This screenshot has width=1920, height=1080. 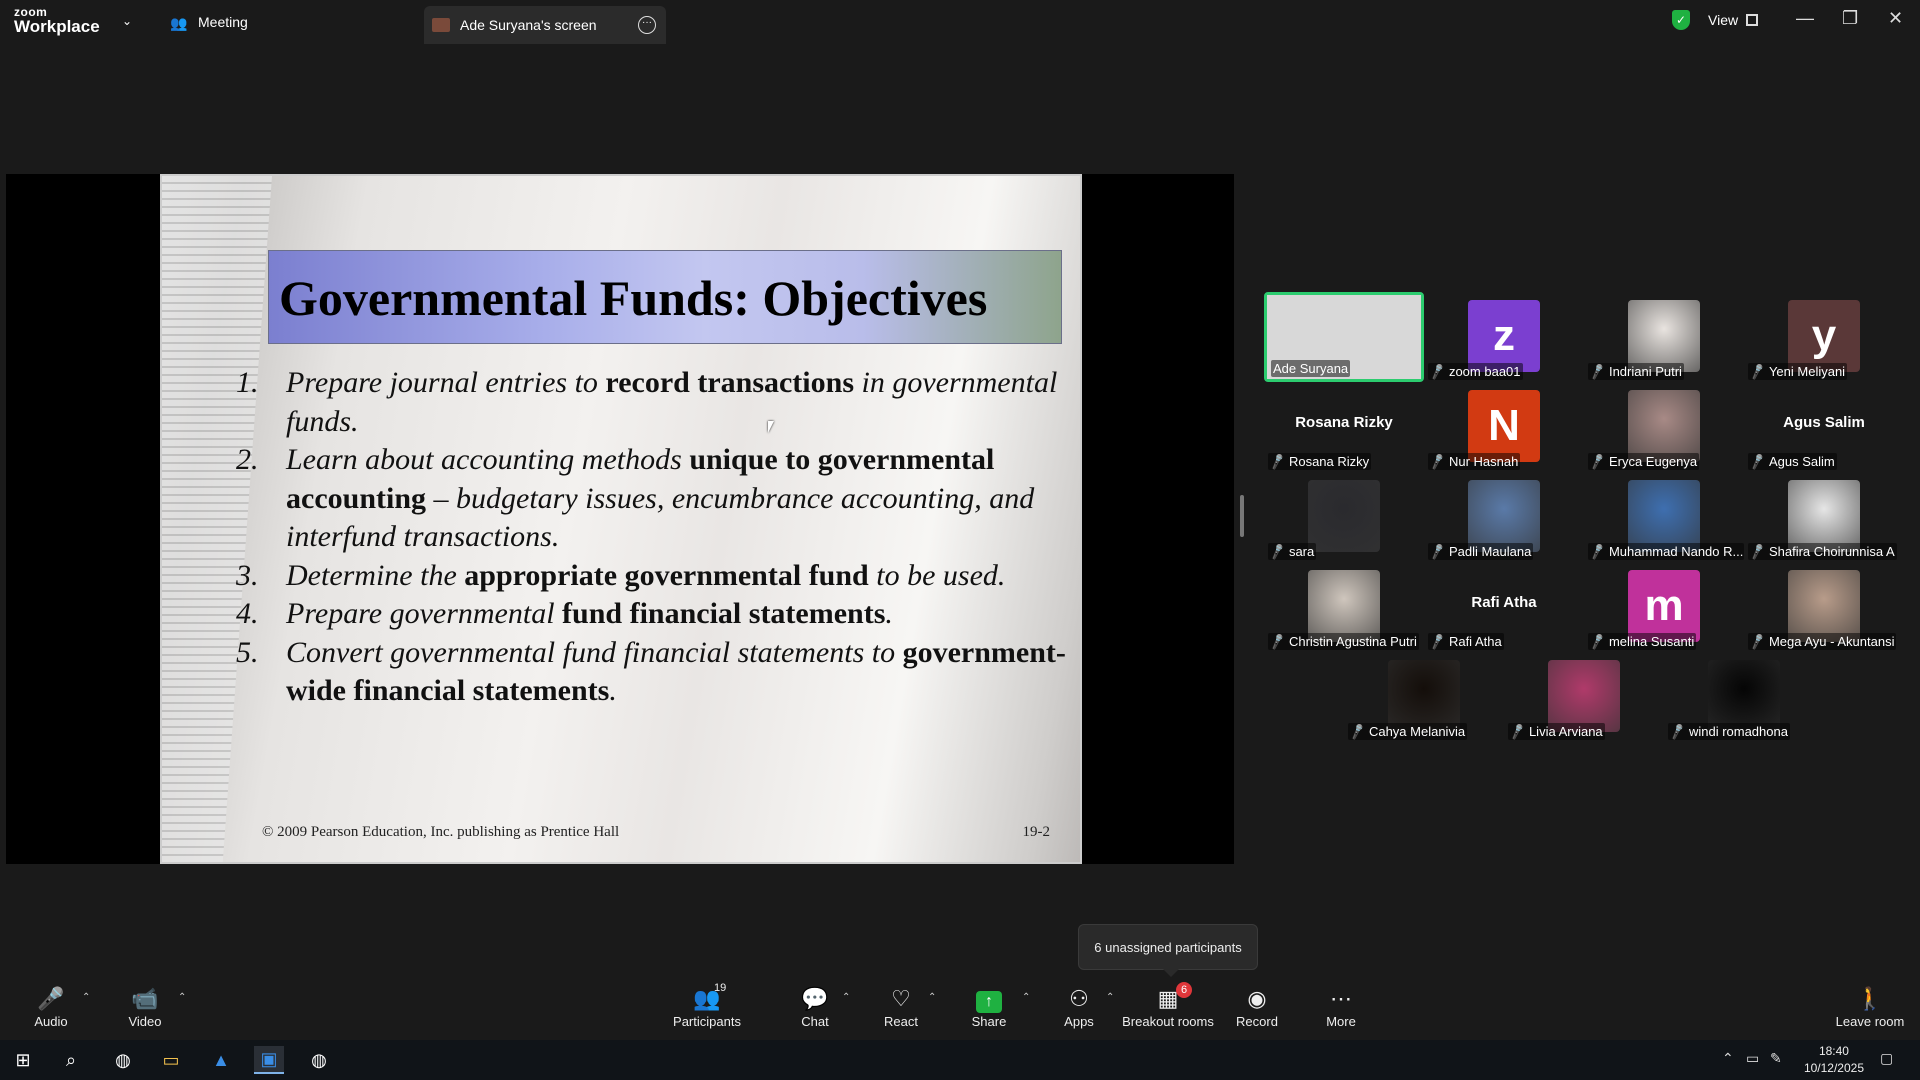 I want to click on participant-tile: Rafi Atha 🎤 Rafi Atha, so click(x=1504, y=607).